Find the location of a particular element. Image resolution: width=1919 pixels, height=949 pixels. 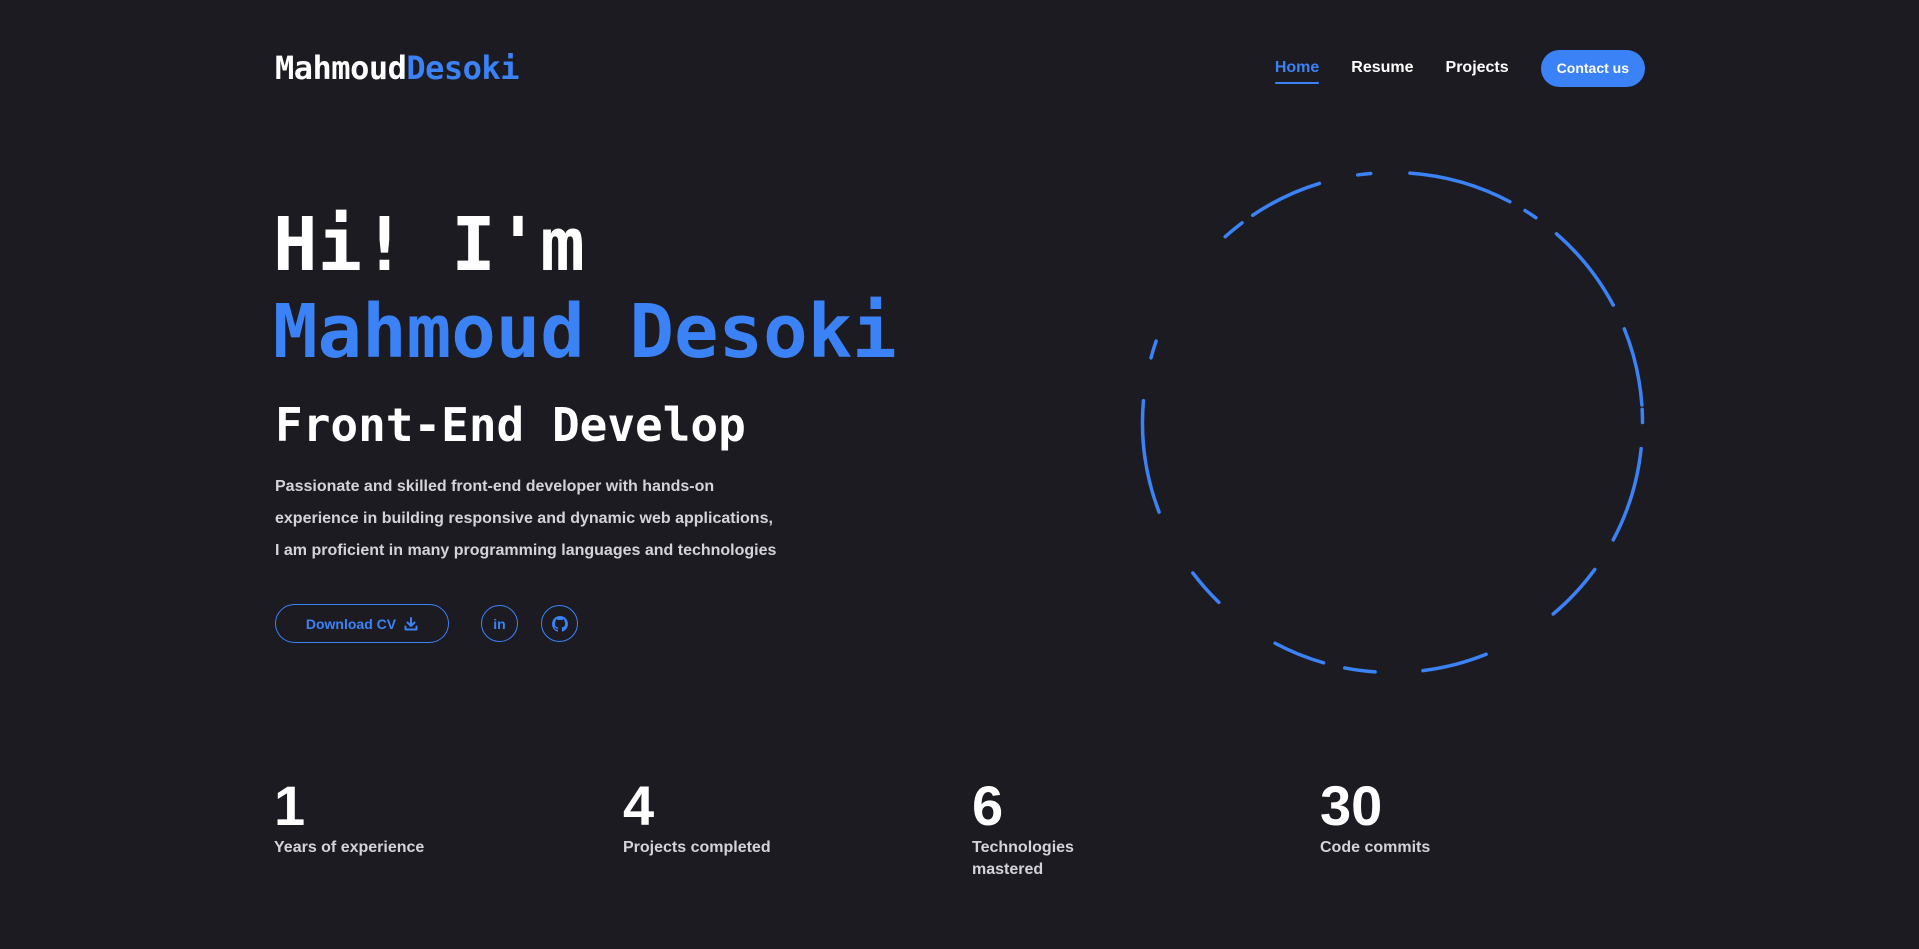

main-nav: Home Resume Projects Contact us is located at coordinates (1444, 68).